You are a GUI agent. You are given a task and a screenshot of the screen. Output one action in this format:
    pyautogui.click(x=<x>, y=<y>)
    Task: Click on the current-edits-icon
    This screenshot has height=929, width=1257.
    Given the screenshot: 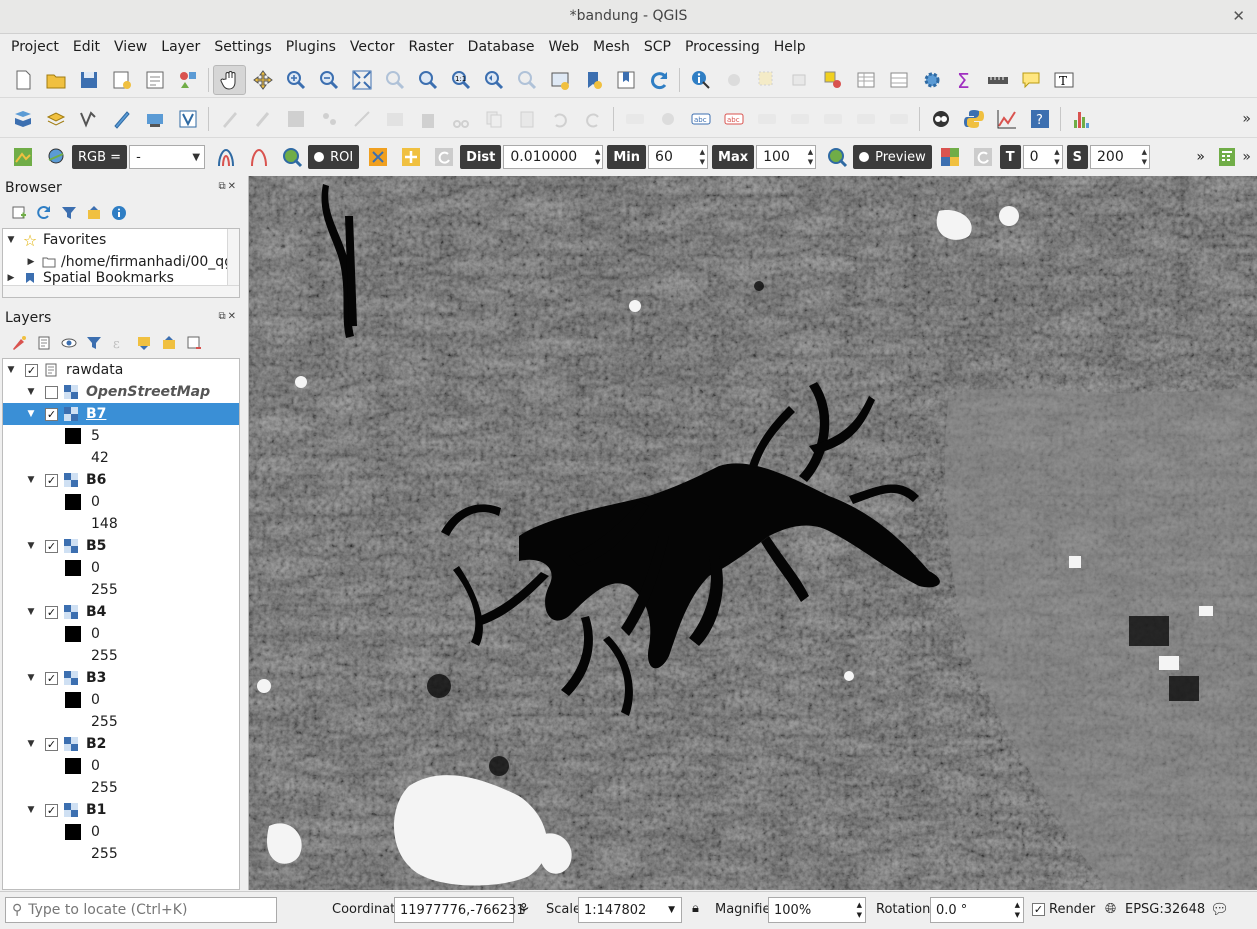 What is the action you would take?
    pyautogui.click(x=229, y=119)
    